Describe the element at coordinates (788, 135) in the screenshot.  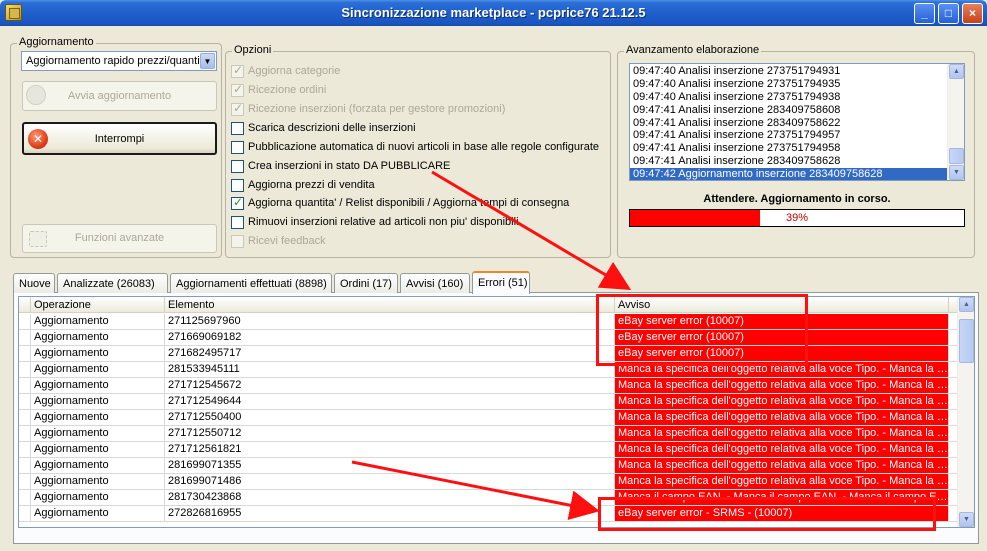
I see `log-line: 09:47:41 Analisi inserzione 273751794957` at that location.